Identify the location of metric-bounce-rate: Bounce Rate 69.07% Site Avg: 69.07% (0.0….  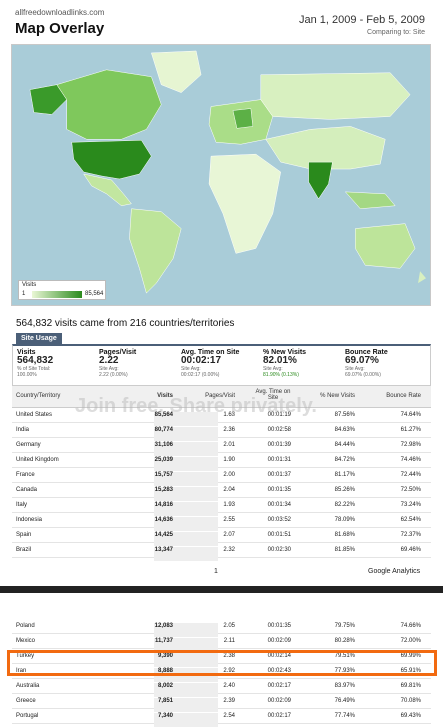
(366, 363).